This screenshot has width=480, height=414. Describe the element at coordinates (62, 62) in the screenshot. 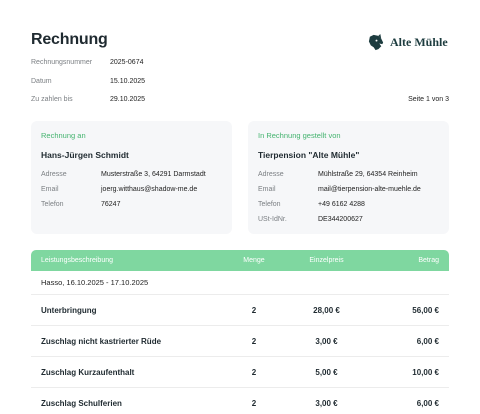

I see `meta-label: Rechnungsnummer` at that location.